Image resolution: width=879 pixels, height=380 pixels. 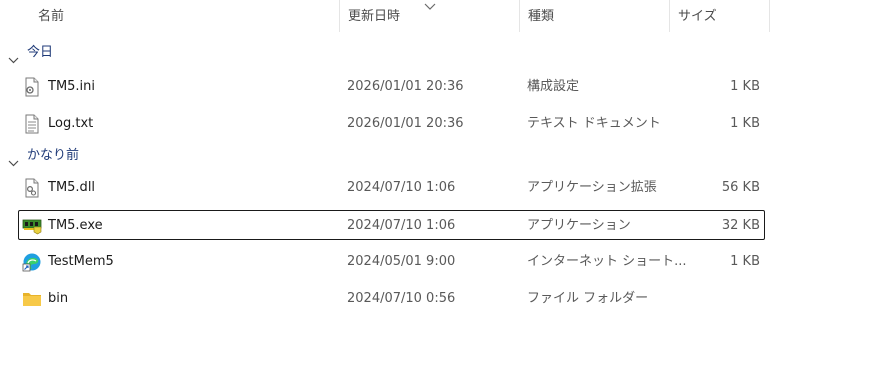 I want to click on dll-file-icon, so click(x=32, y=188).